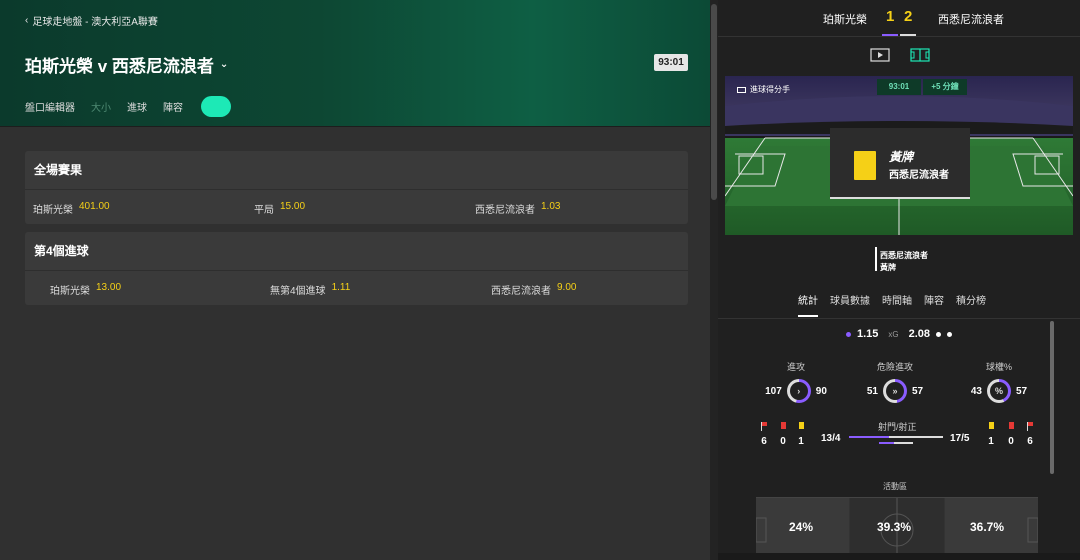 The height and width of the screenshot is (560, 1080). Describe the element at coordinates (801, 434) in the screenshot. I see `home-yellow-cards: 1` at that location.